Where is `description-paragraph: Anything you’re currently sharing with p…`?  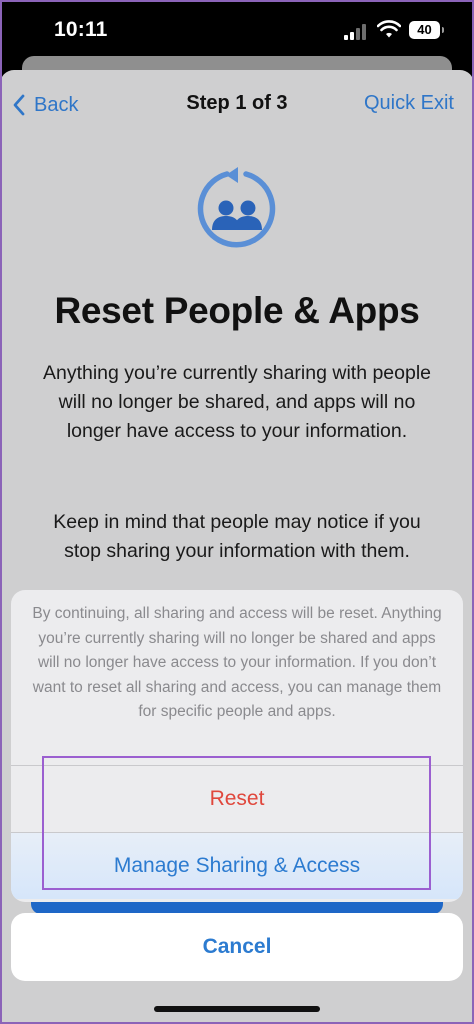
description-paragraph: Anything you’re currently sharing with p… is located at coordinates (237, 402).